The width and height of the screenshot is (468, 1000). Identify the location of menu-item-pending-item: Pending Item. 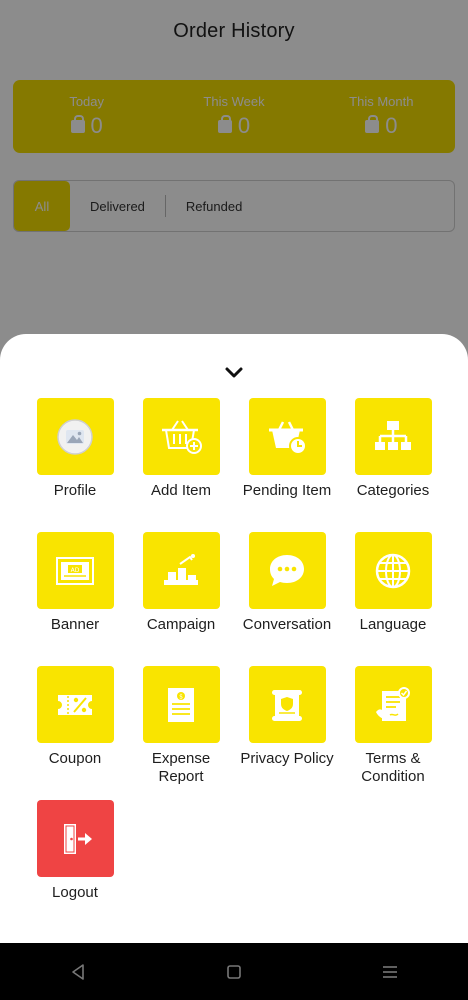
(287, 458).